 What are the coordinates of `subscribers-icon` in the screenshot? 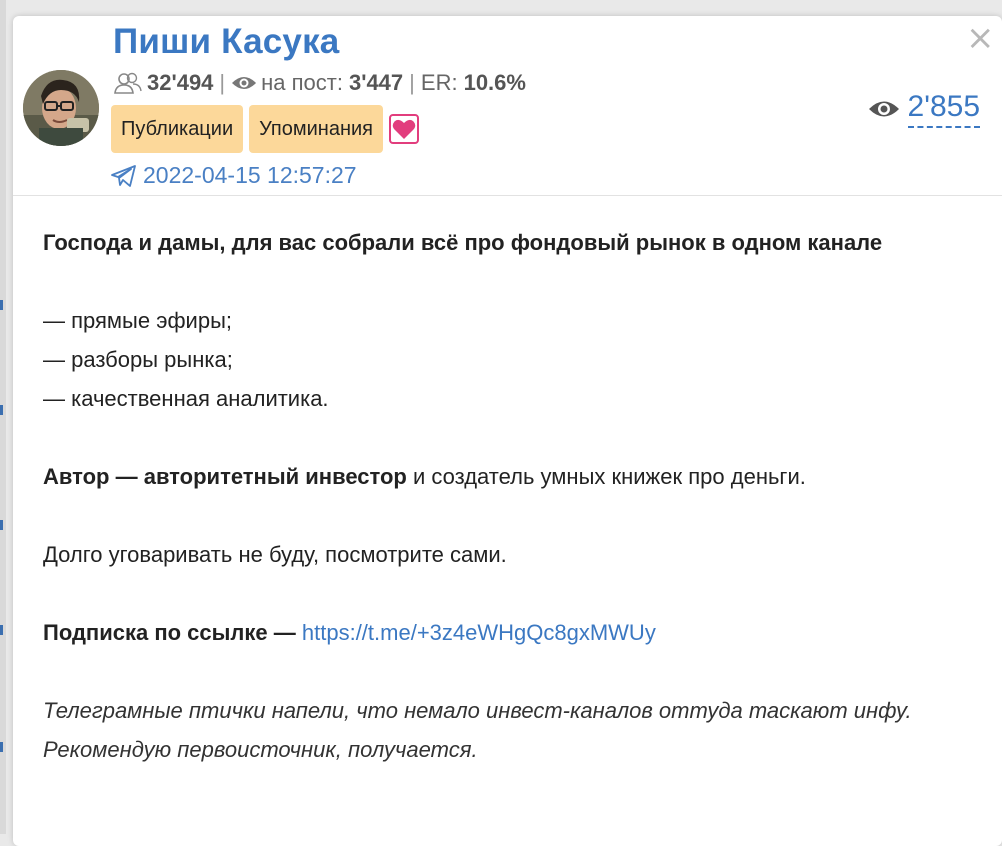 It's located at (128, 83).